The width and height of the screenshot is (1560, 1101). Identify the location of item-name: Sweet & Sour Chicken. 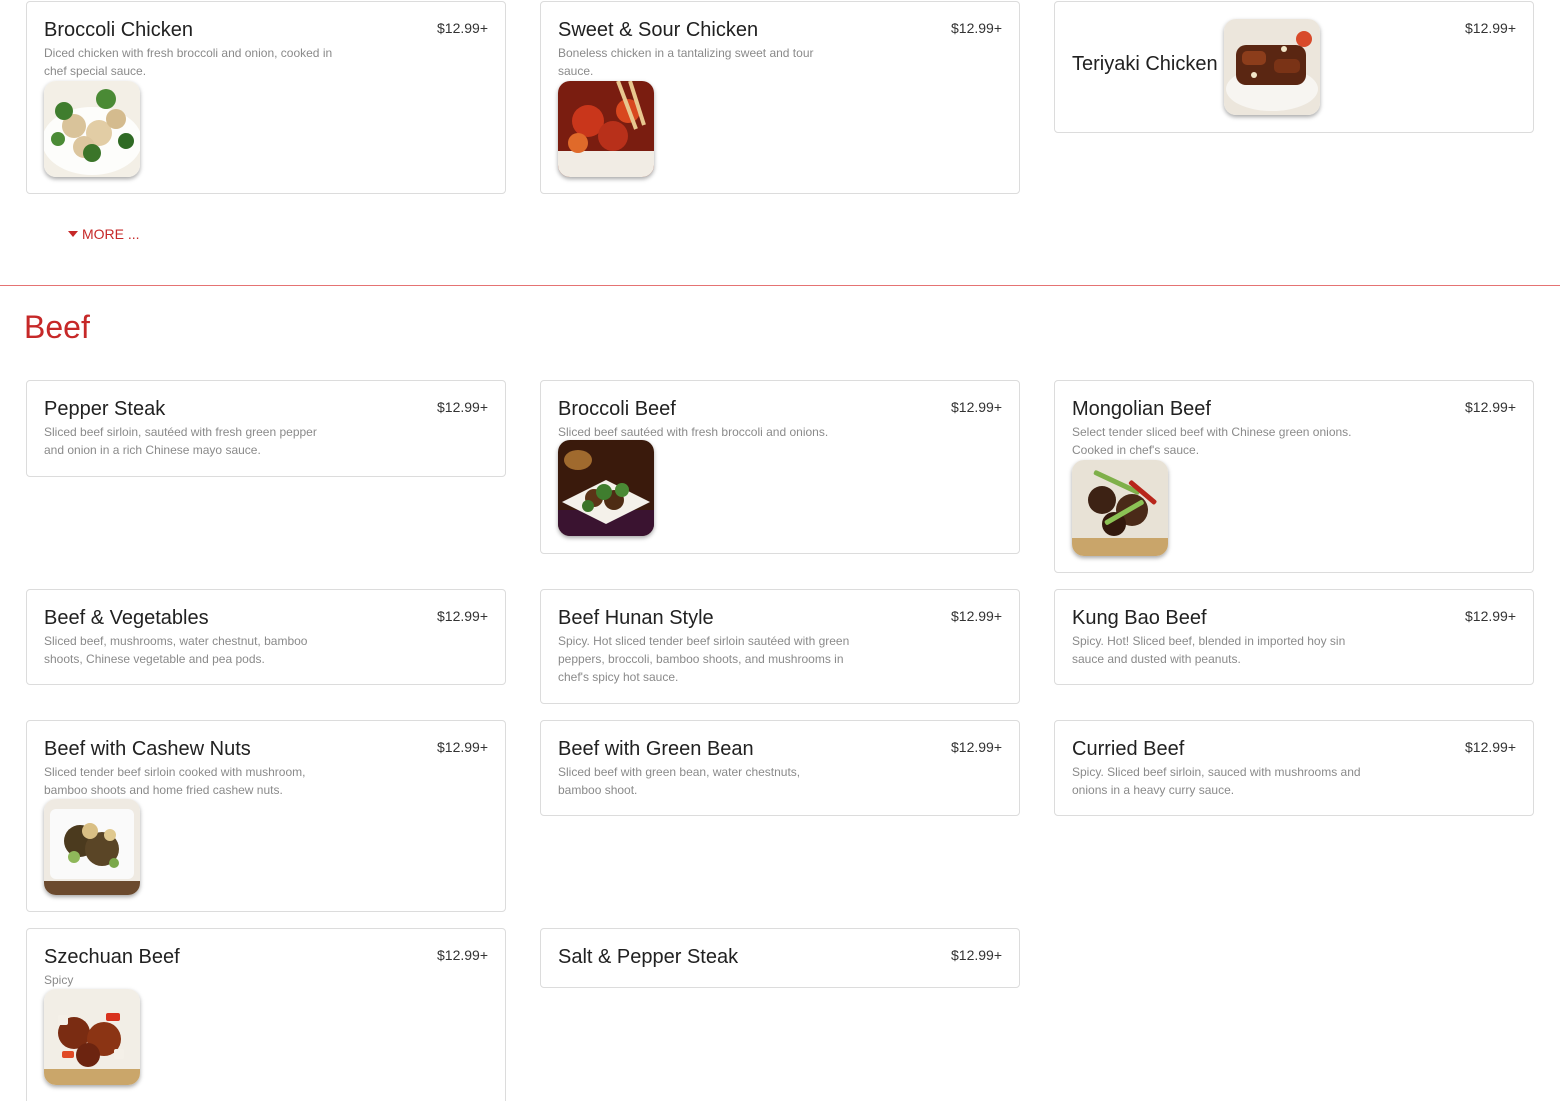
(658, 30).